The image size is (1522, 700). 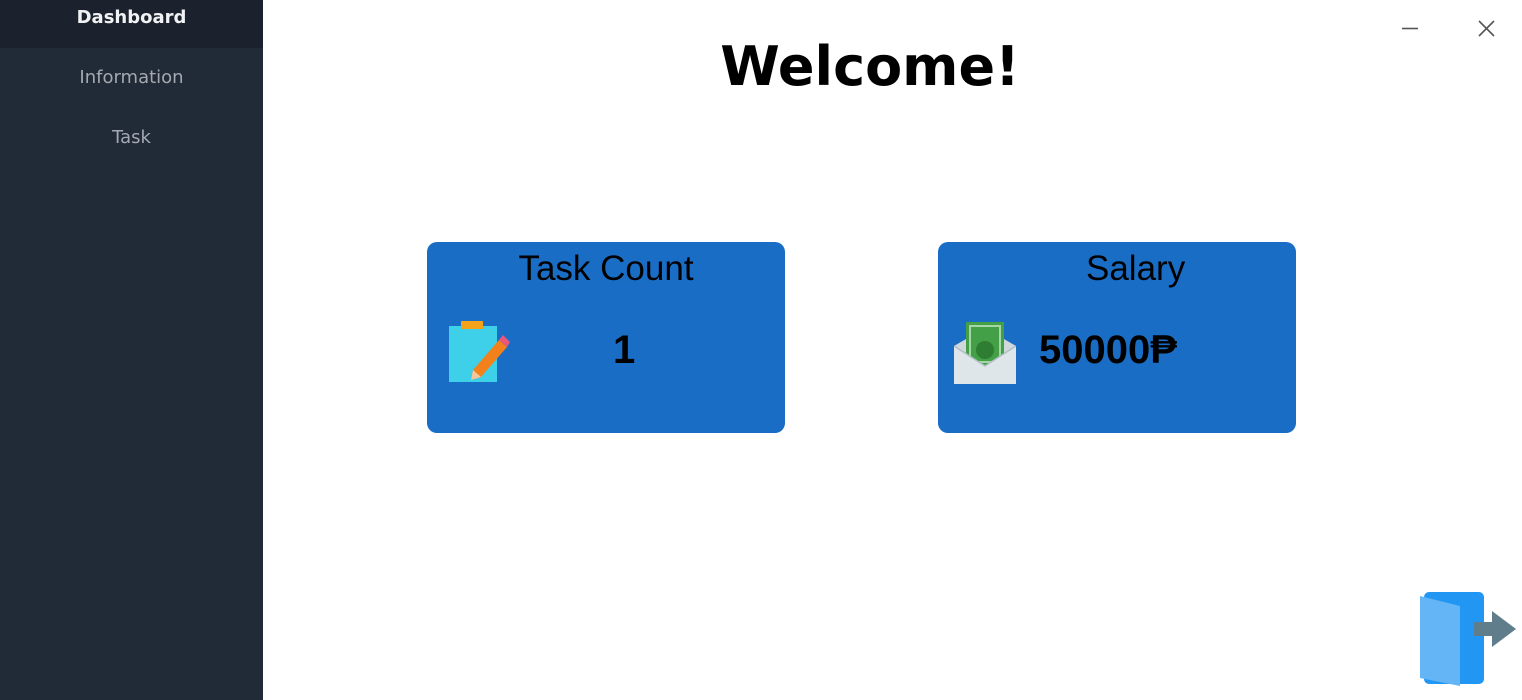 What do you see at coordinates (1136, 268) in the screenshot?
I see `salary-title: Salary` at bounding box center [1136, 268].